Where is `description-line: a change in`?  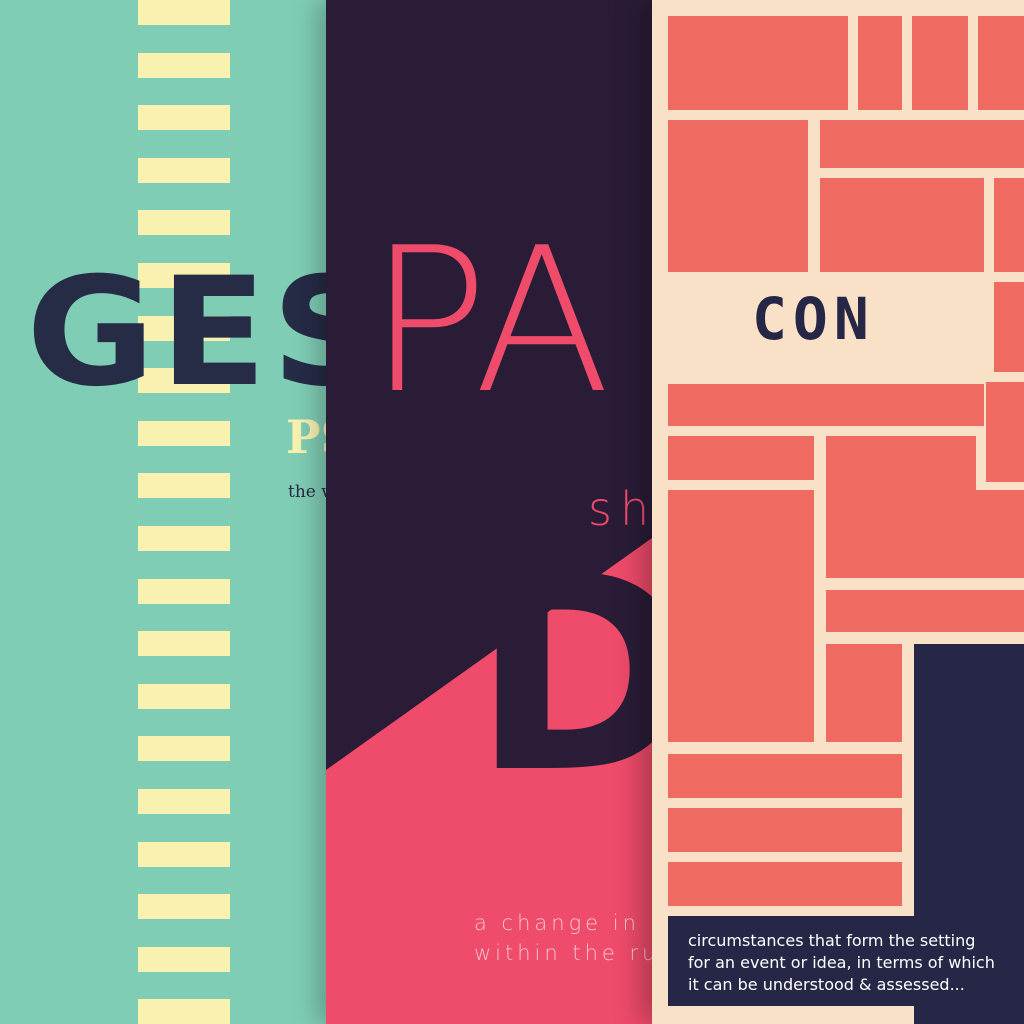
description-line: a change in is located at coordinates (557, 923).